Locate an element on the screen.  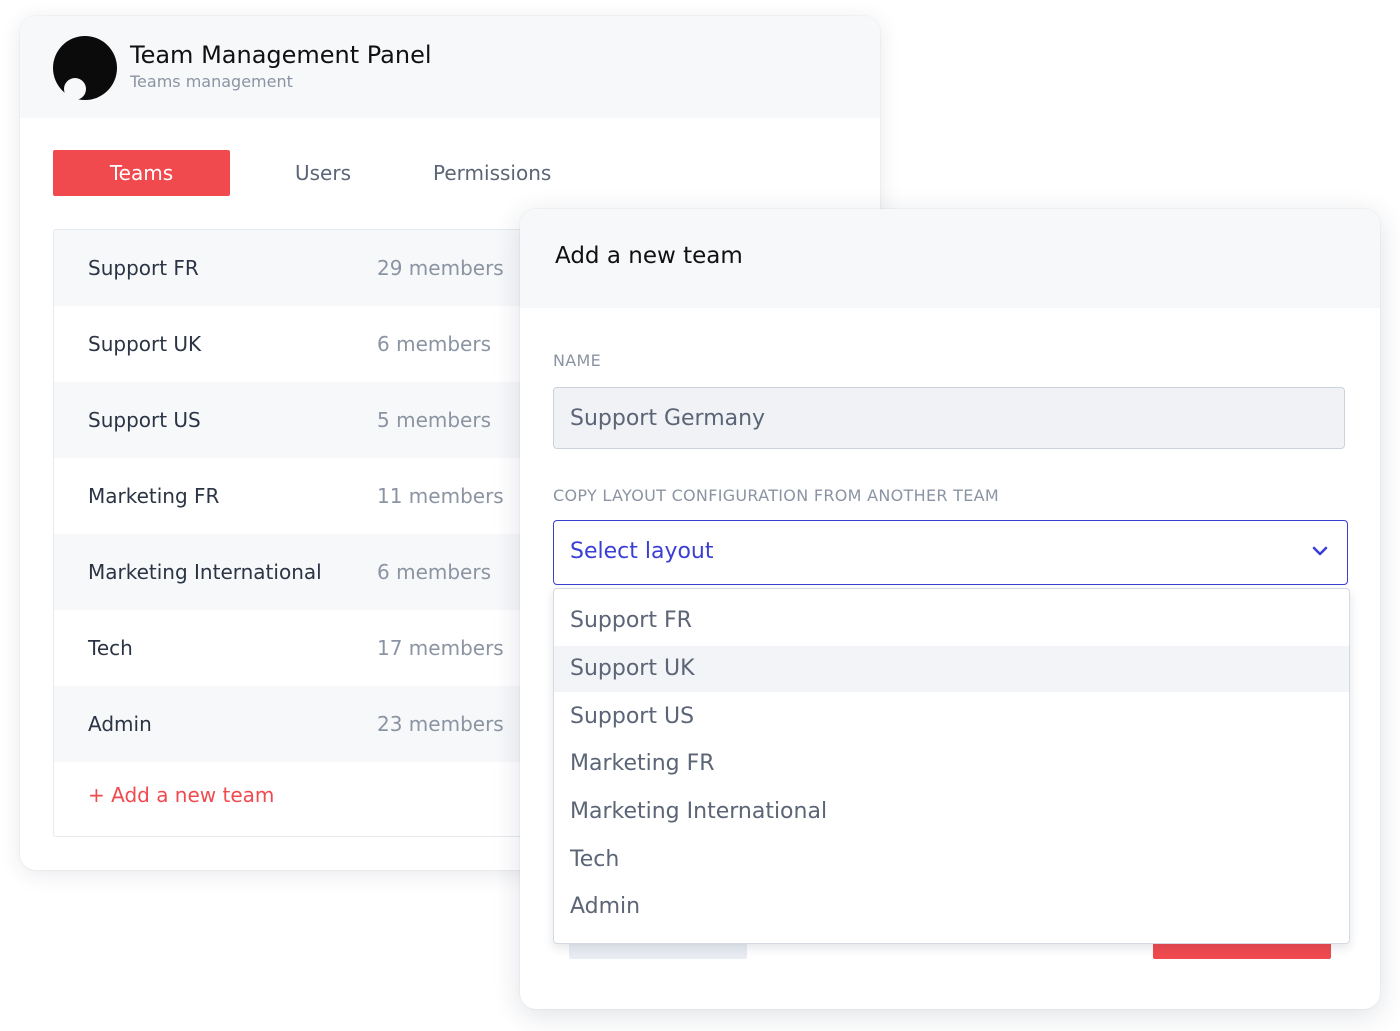
layout-option-support-us: Support US is located at coordinates (951, 717).